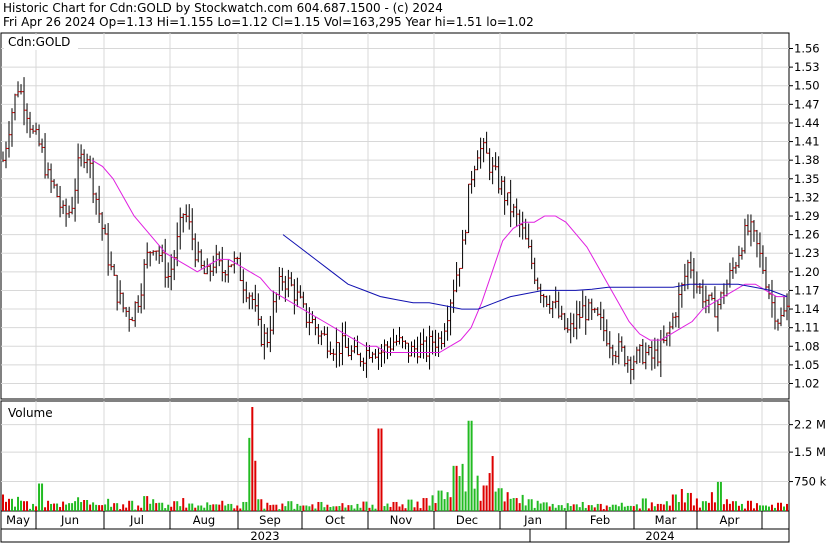 The width and height of the screenshot is (830, 543). What do you see at coordinates (807, 235) in the screenshot?
I see `price-tick-label: 1.26` at bounding box center [807, 235].